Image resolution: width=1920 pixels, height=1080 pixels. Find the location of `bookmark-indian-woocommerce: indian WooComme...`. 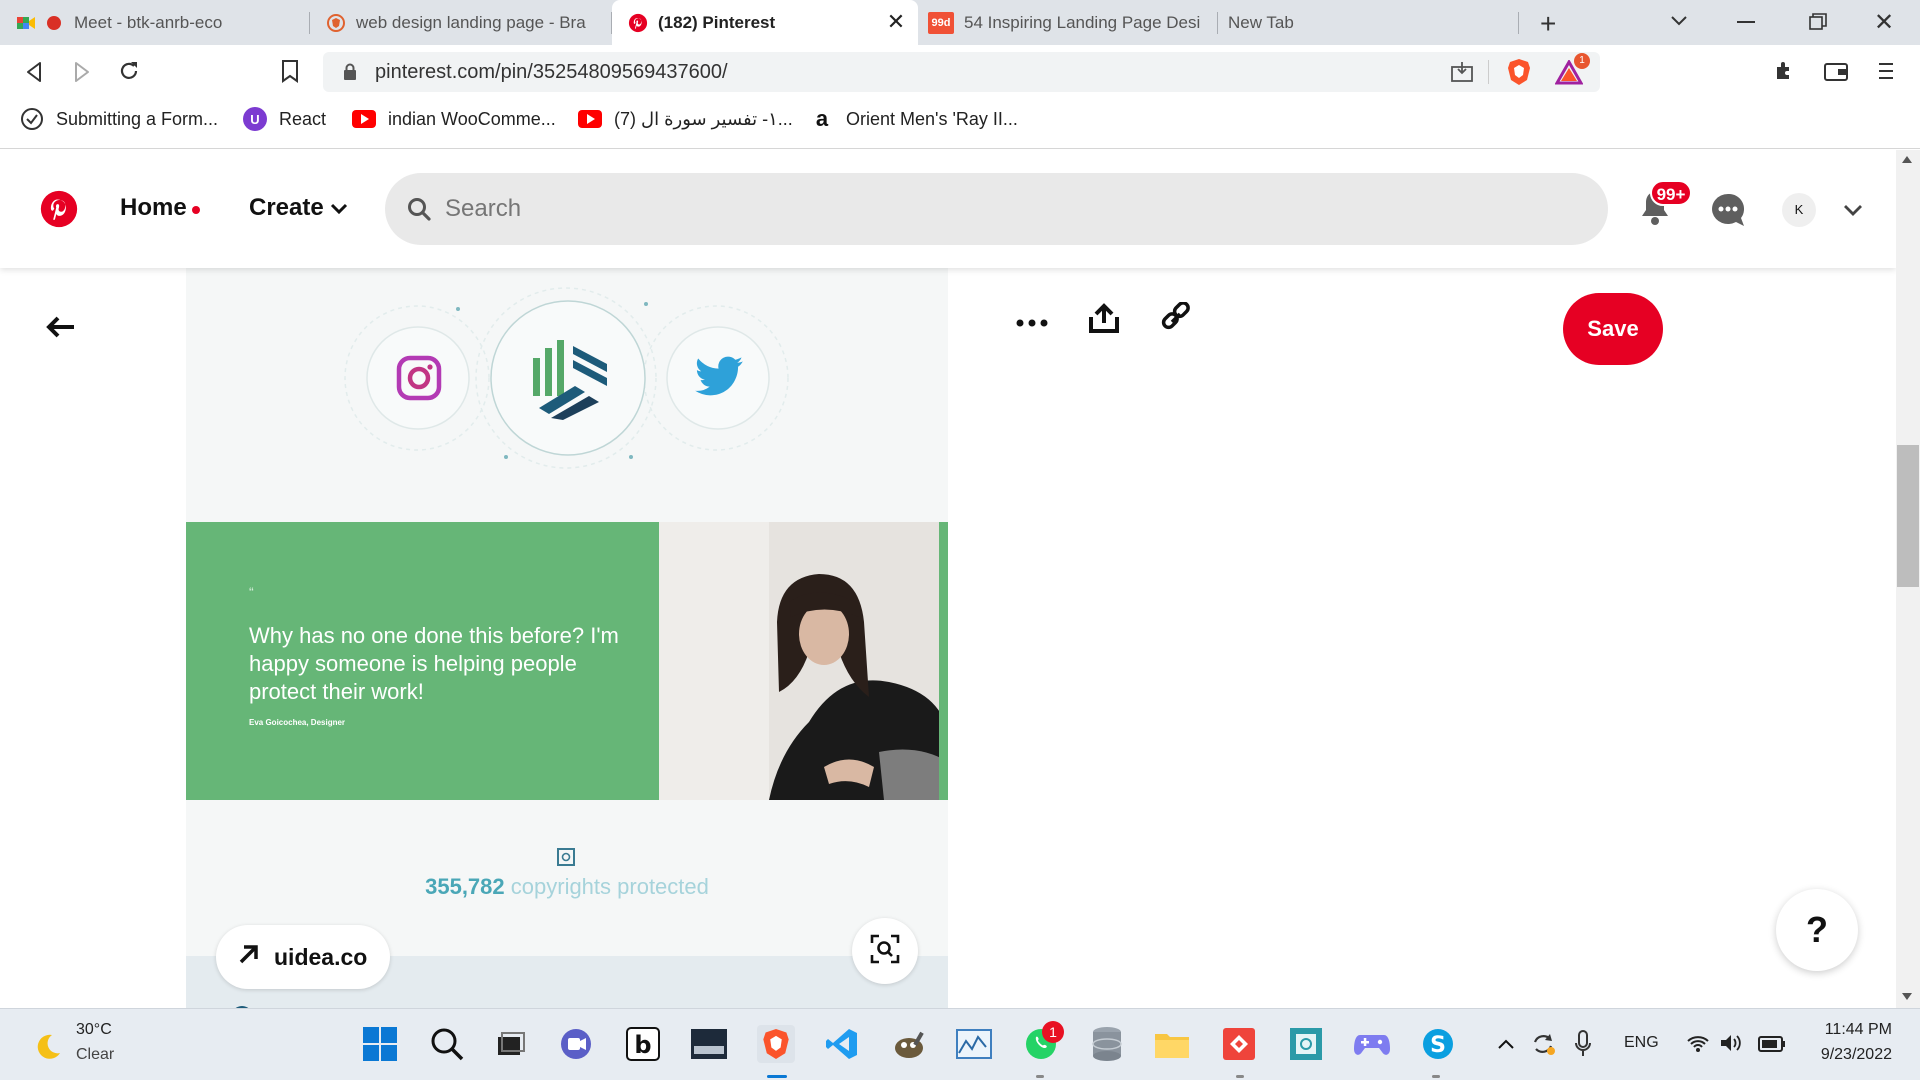

bookmark-indian-woocommerce: indian WooComme... is located at coordinates (454, 119).